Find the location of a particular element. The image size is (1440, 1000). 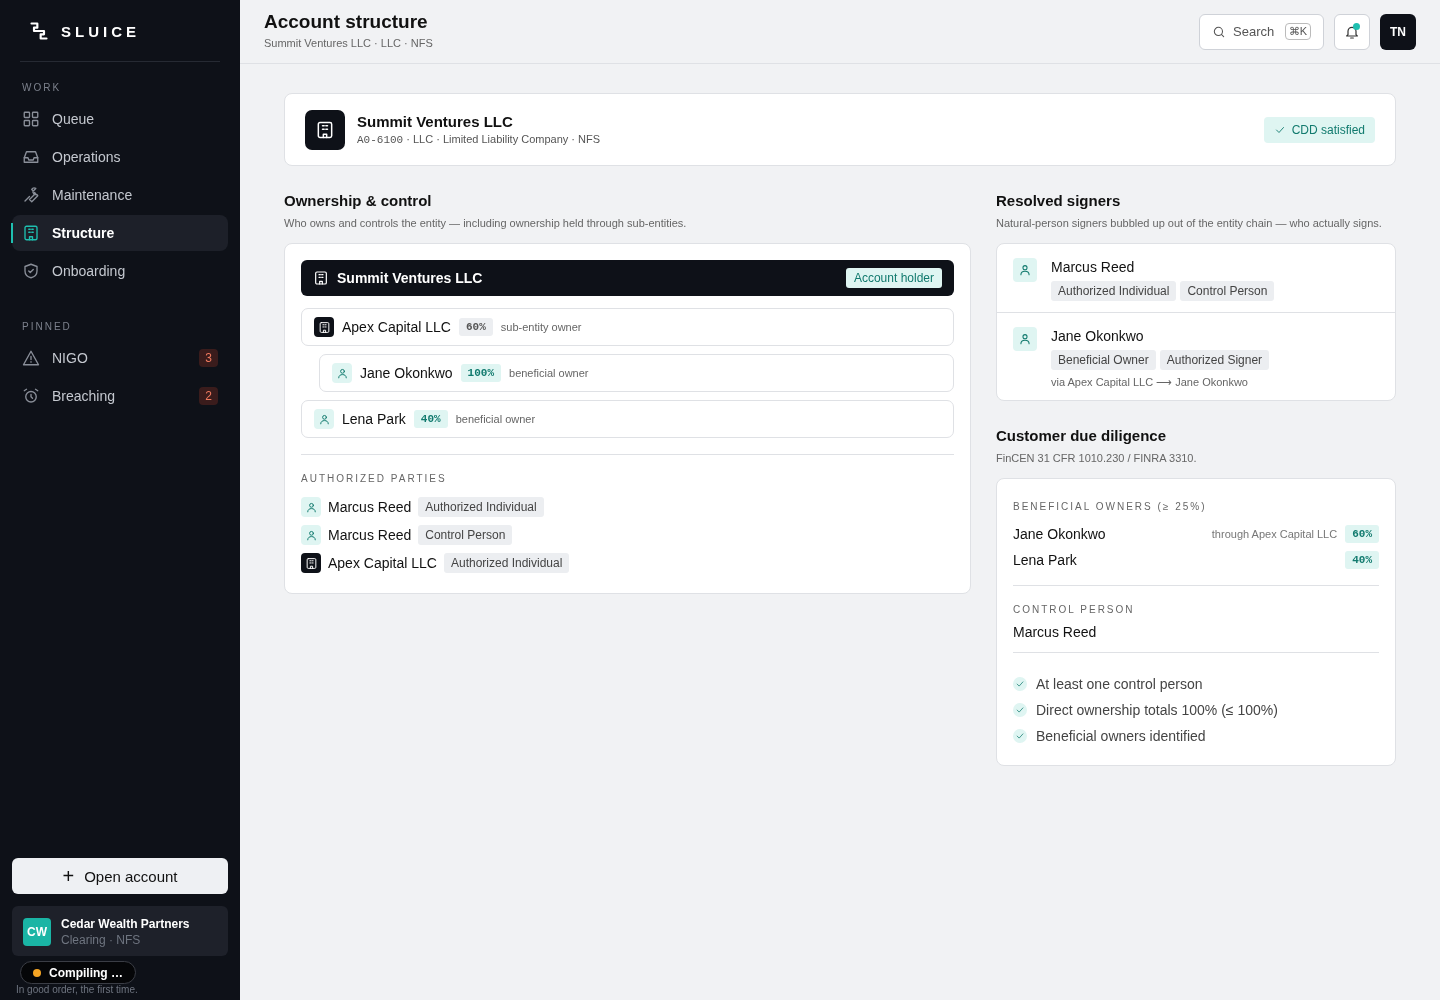

role-tag: Authorized Signer is located at coordinates (1214, 360).